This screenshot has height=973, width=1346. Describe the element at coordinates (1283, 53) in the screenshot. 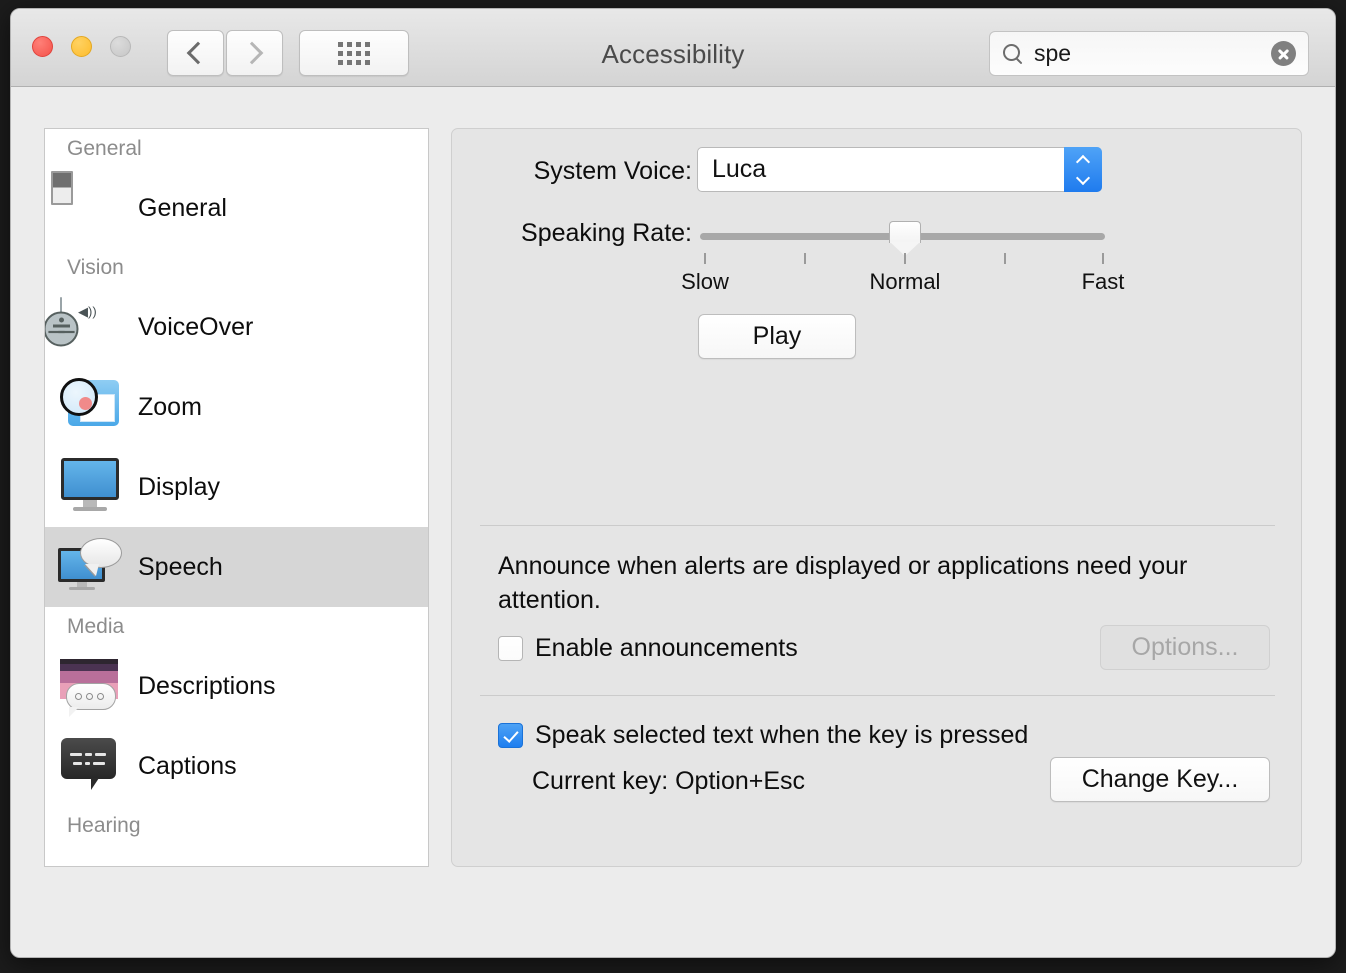

I see `clear-search-icon` at that location.